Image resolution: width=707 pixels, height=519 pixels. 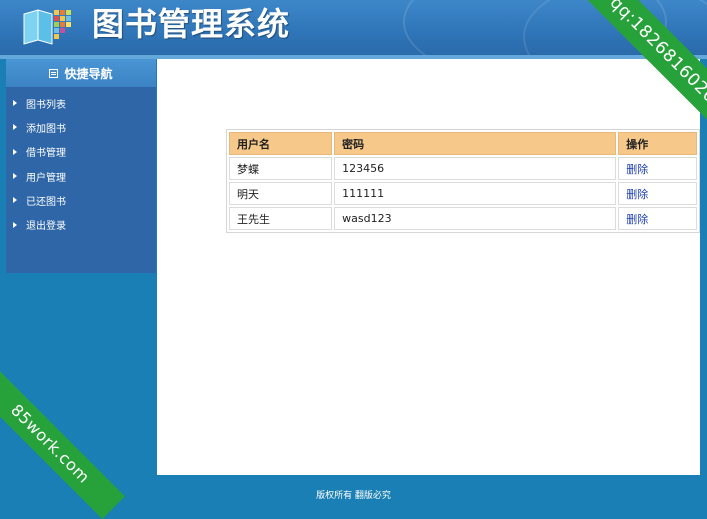 What do you see at coordinates (281, 218) in the screenshot?
I see `username-cell: 王先生` at bounding box center [281, 218].